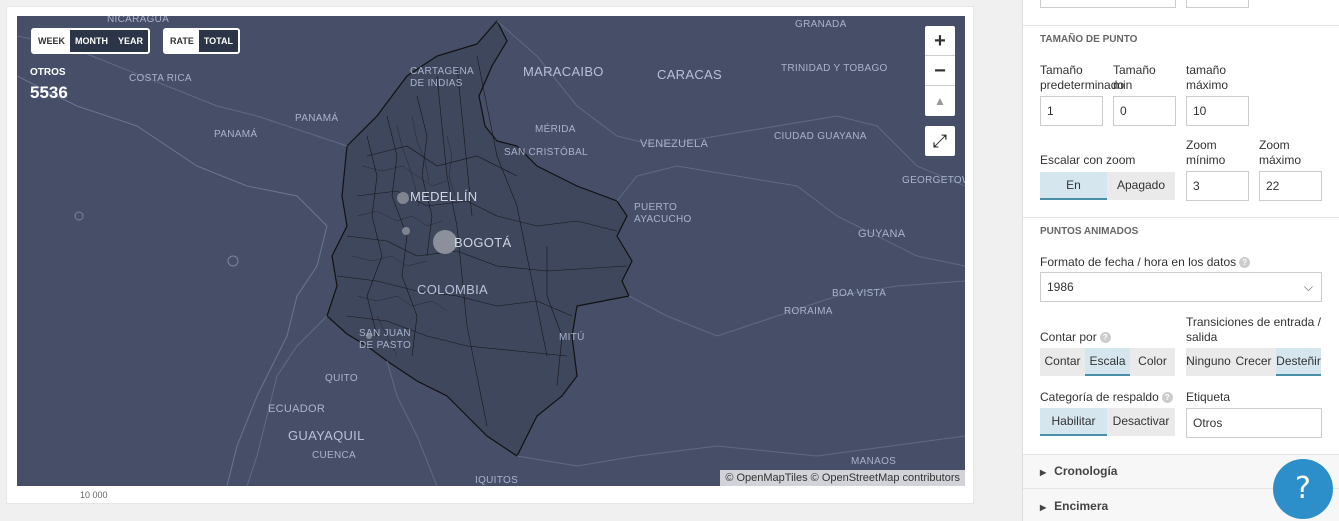 This screenshot has height=521, width=1339. I want to click on help-button: ?, so click(1303, 489).